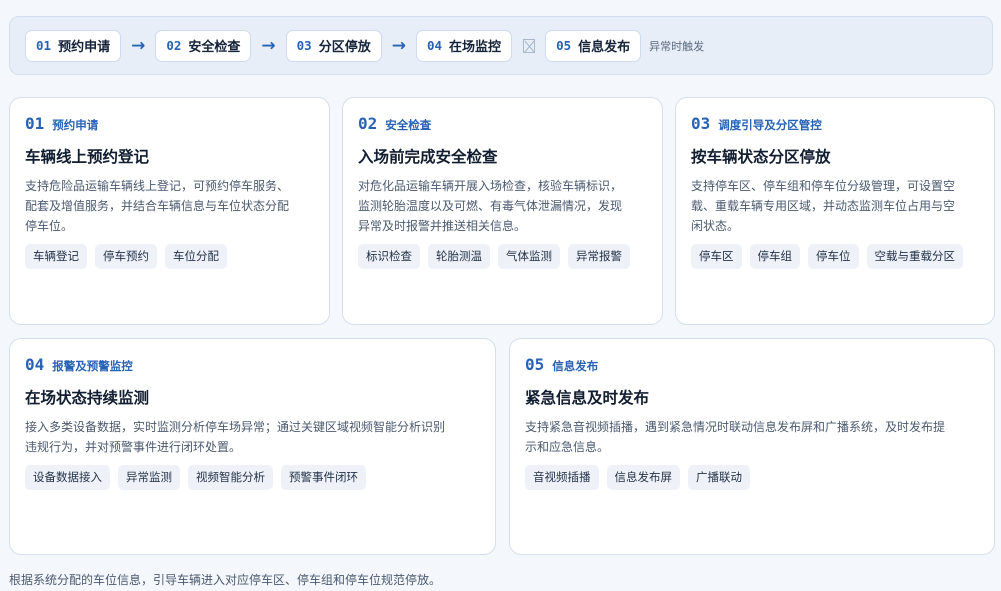 The height and width of the screenshot is (591, 1001). I want to click on desc-line: 违规行为，并对预警事件进行闭环处置。, so click(133, 447).